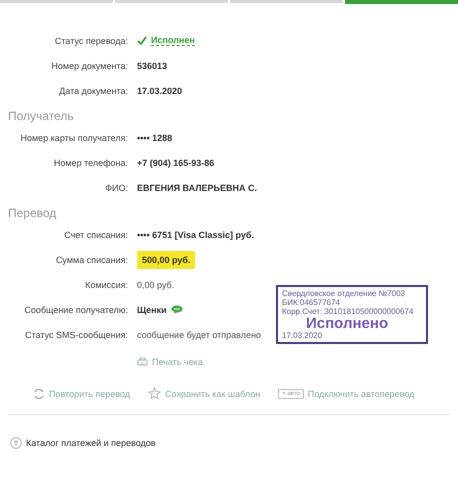 This screenshot has width=458, height=500. Describe the element at coordinates (152, 309) in the screenshot. I see `message-value: Щенки` at that location.